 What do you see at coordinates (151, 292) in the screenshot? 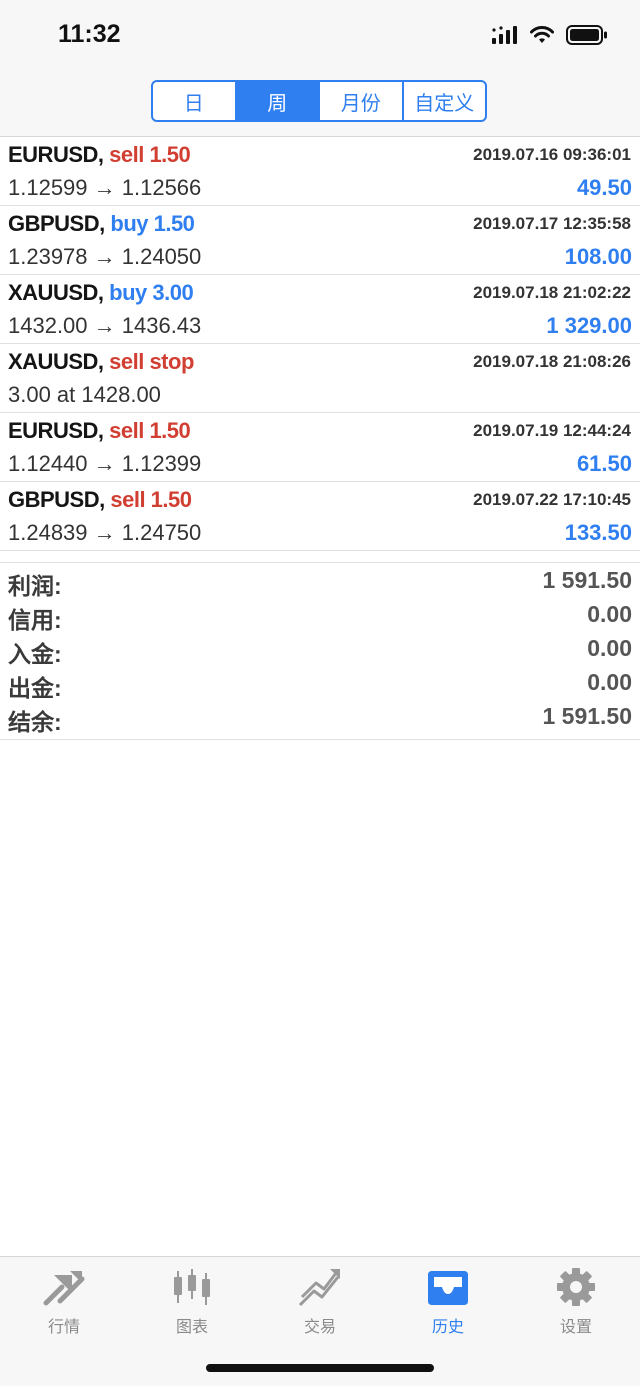
I see `deal-side: buy 3.00` at bounding box center [151, 292].